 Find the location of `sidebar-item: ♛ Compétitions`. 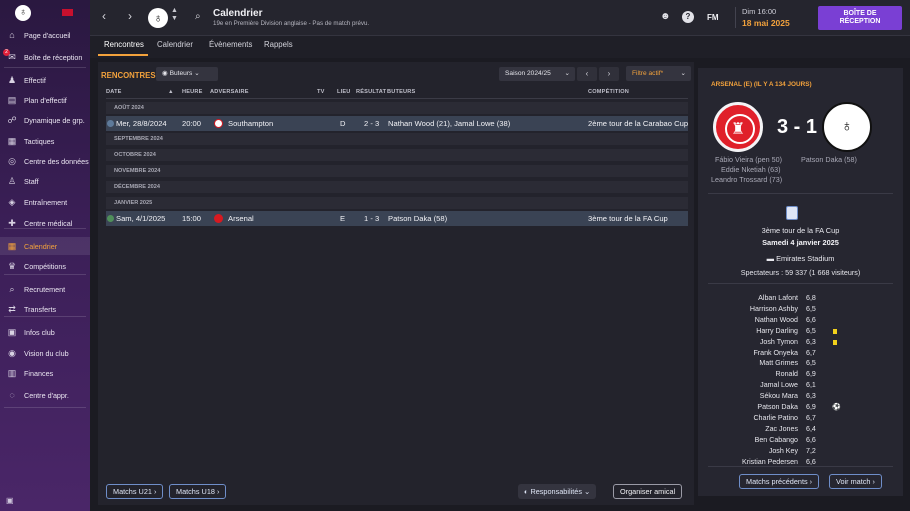

sidebar-item: ♛ Compétitions is located at coordinates (45, 266).